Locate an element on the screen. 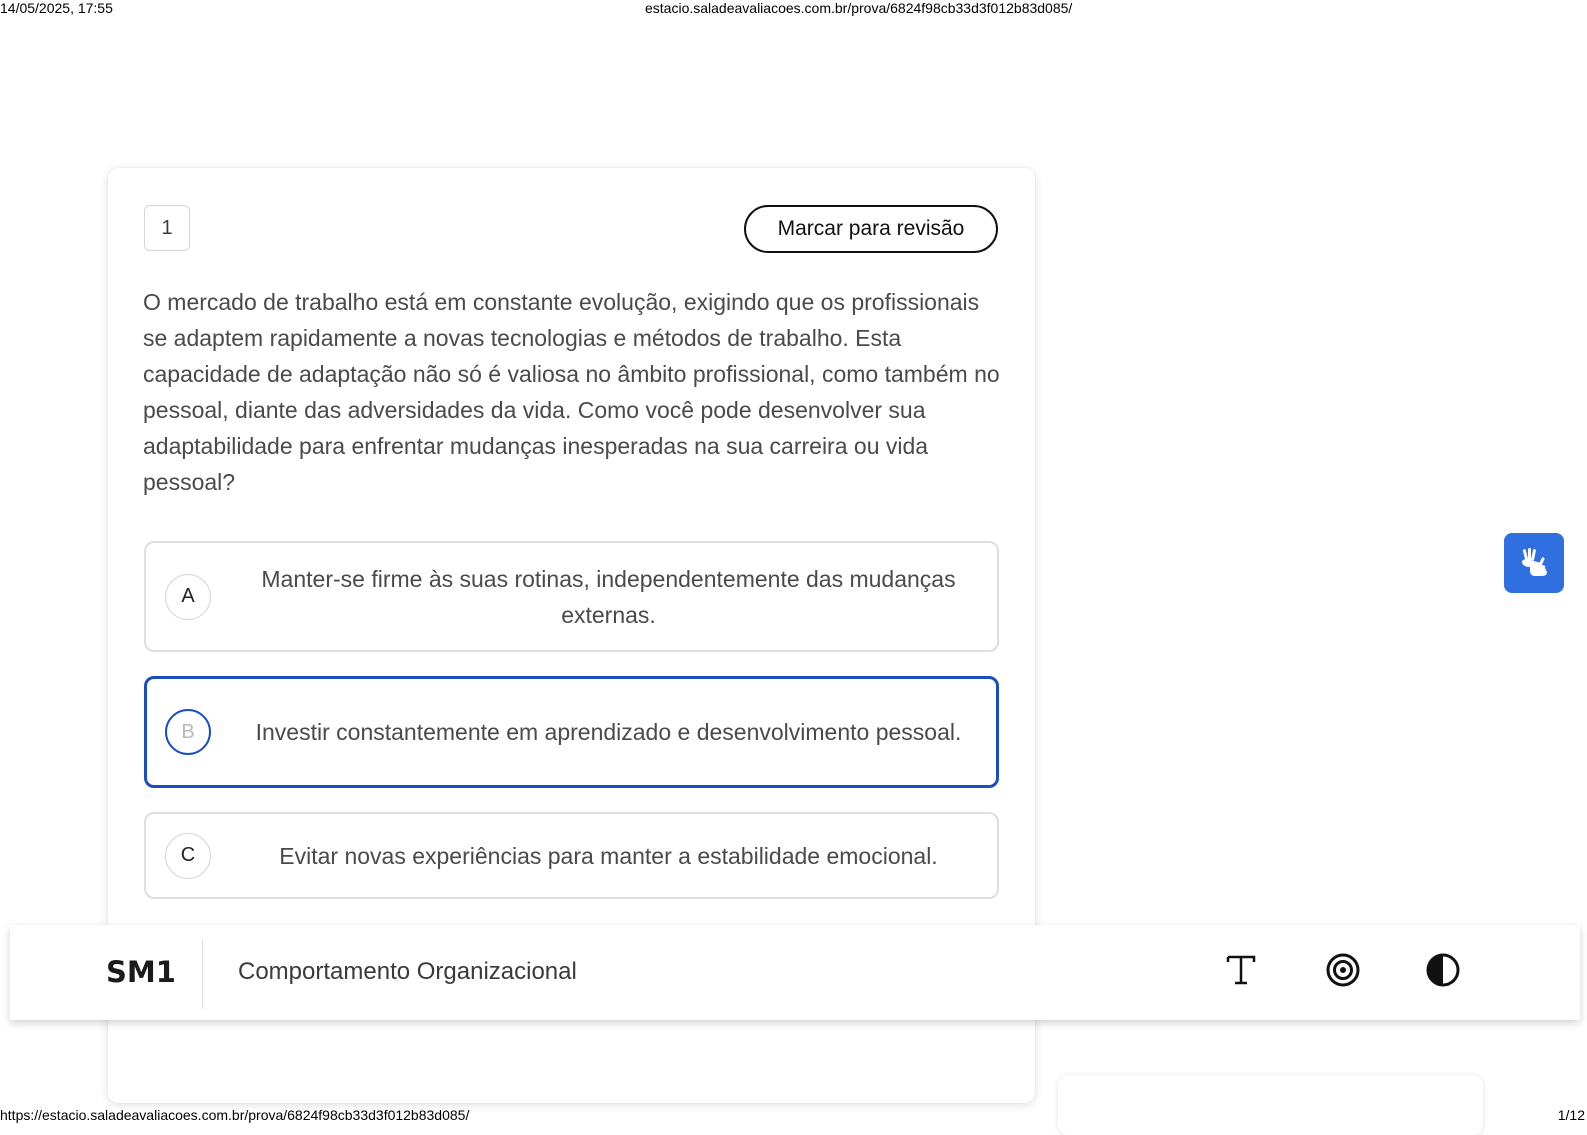 This screenshot has width=1587, height=1135. print-header-datetime: 14/05/2025, 17:55 is located at coordinates (56, 8).